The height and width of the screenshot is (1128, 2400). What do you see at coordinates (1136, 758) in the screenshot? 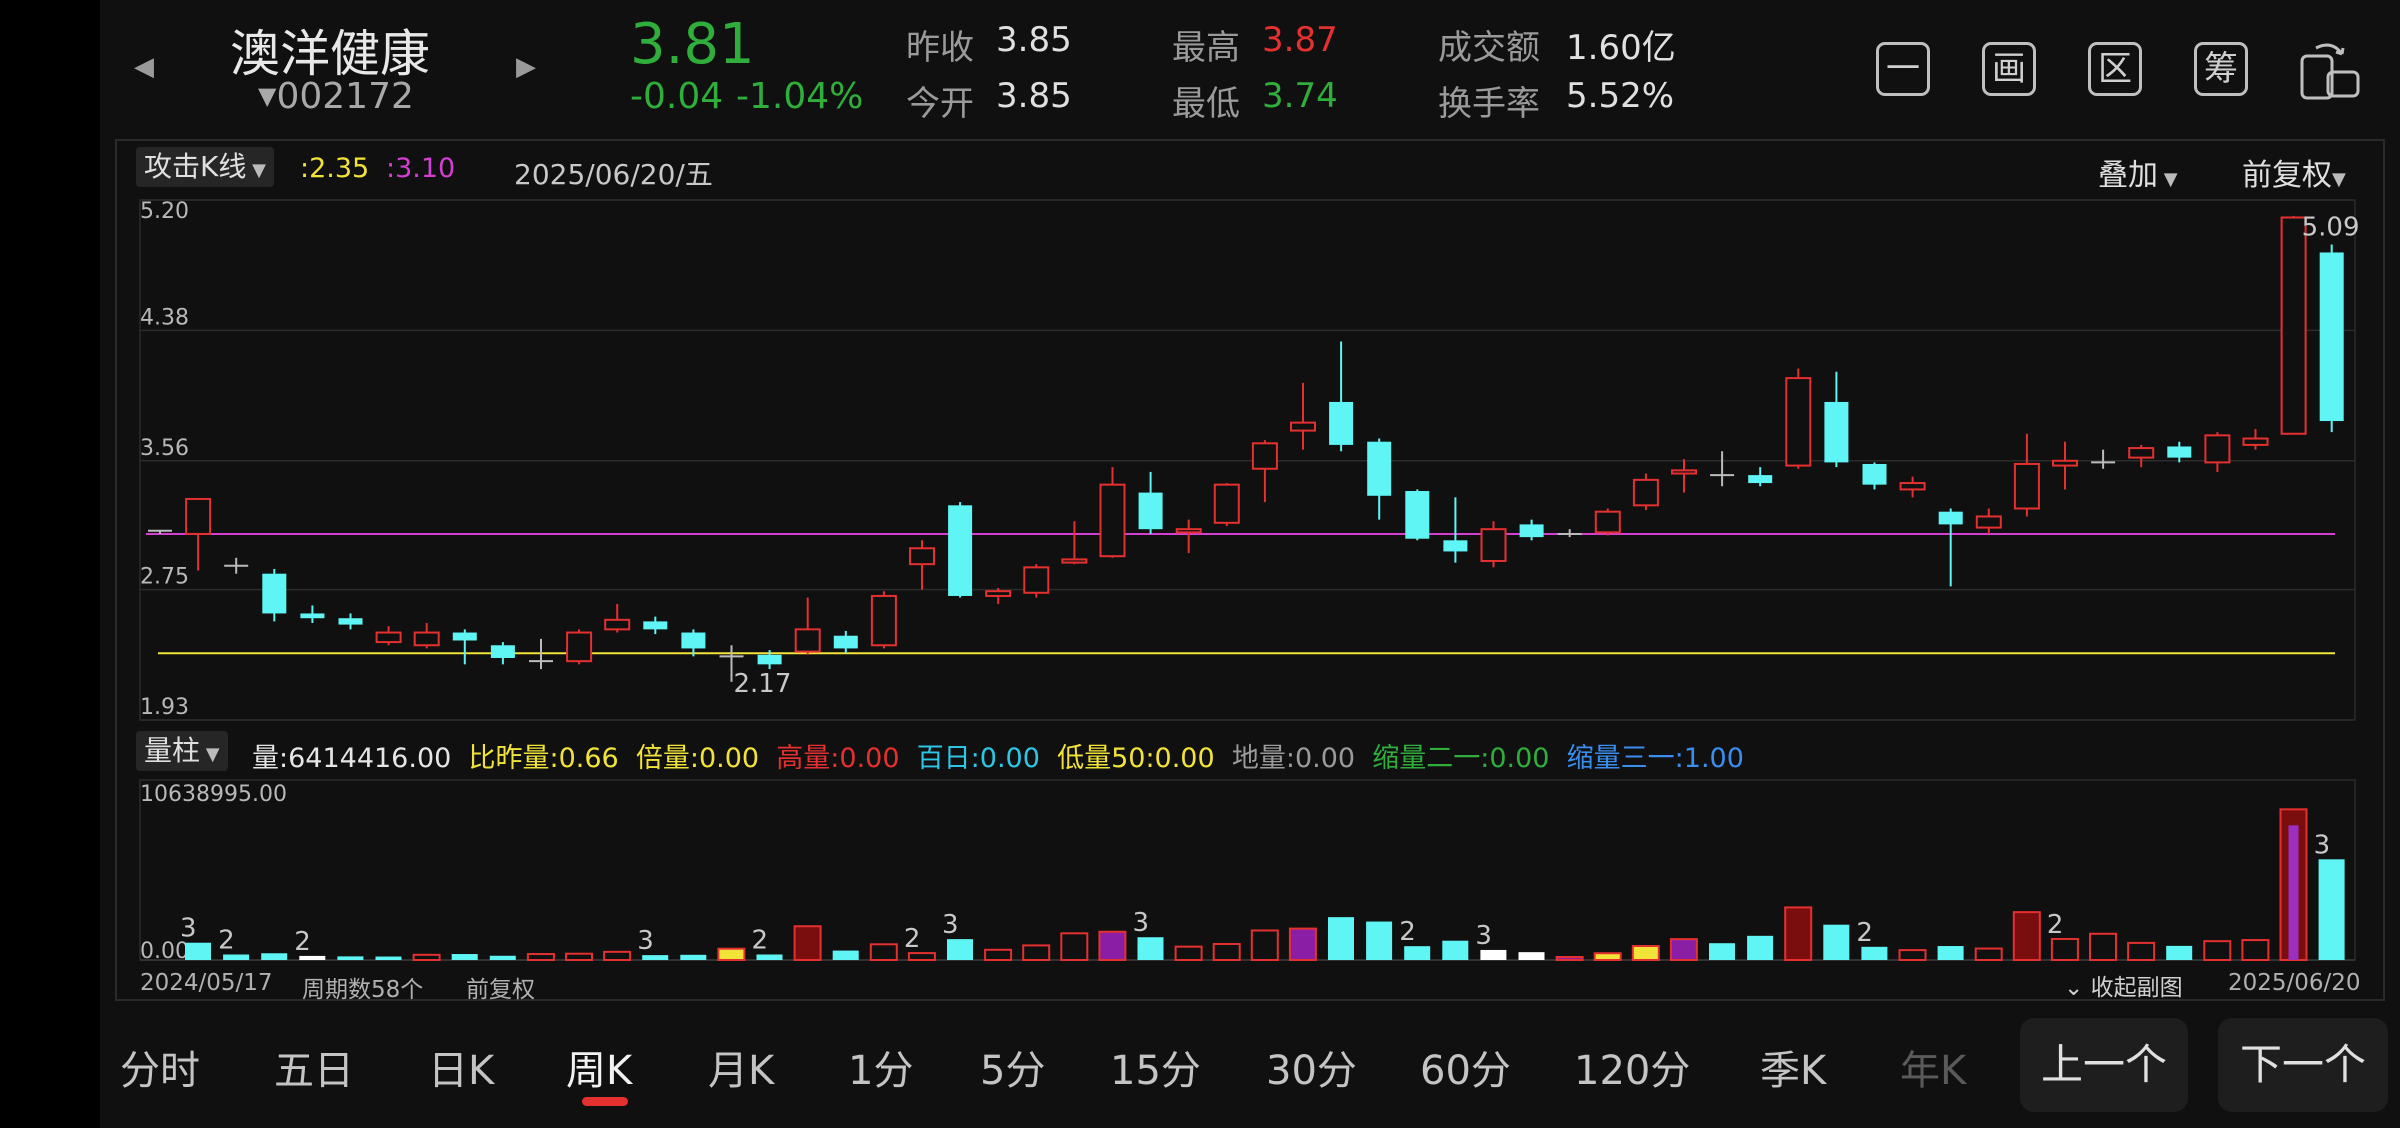
I see `legend-low50: 低量50:0.00` at bounding box center [1136, 758].